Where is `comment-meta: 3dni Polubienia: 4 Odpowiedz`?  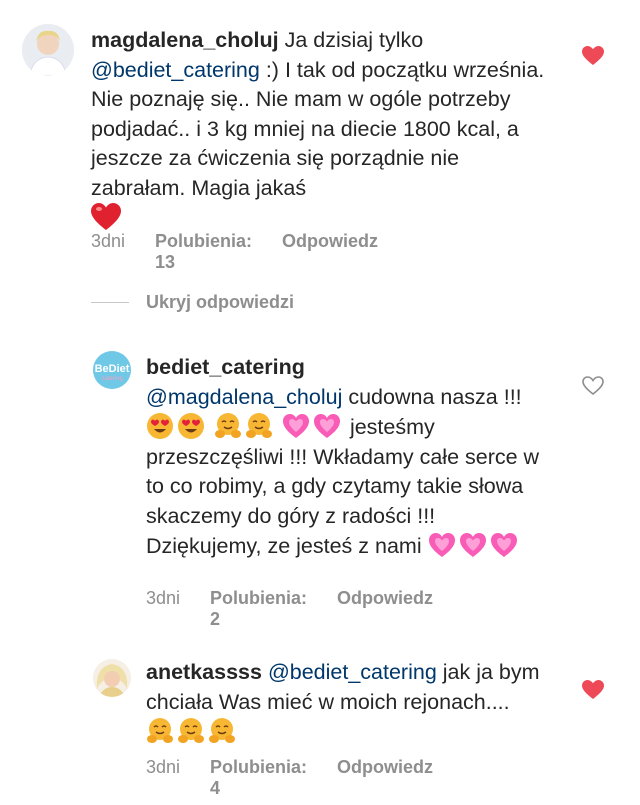
comment-meta: 3dni Polubienia: 4 Odpowiedz is located at coordinates (304, 778).